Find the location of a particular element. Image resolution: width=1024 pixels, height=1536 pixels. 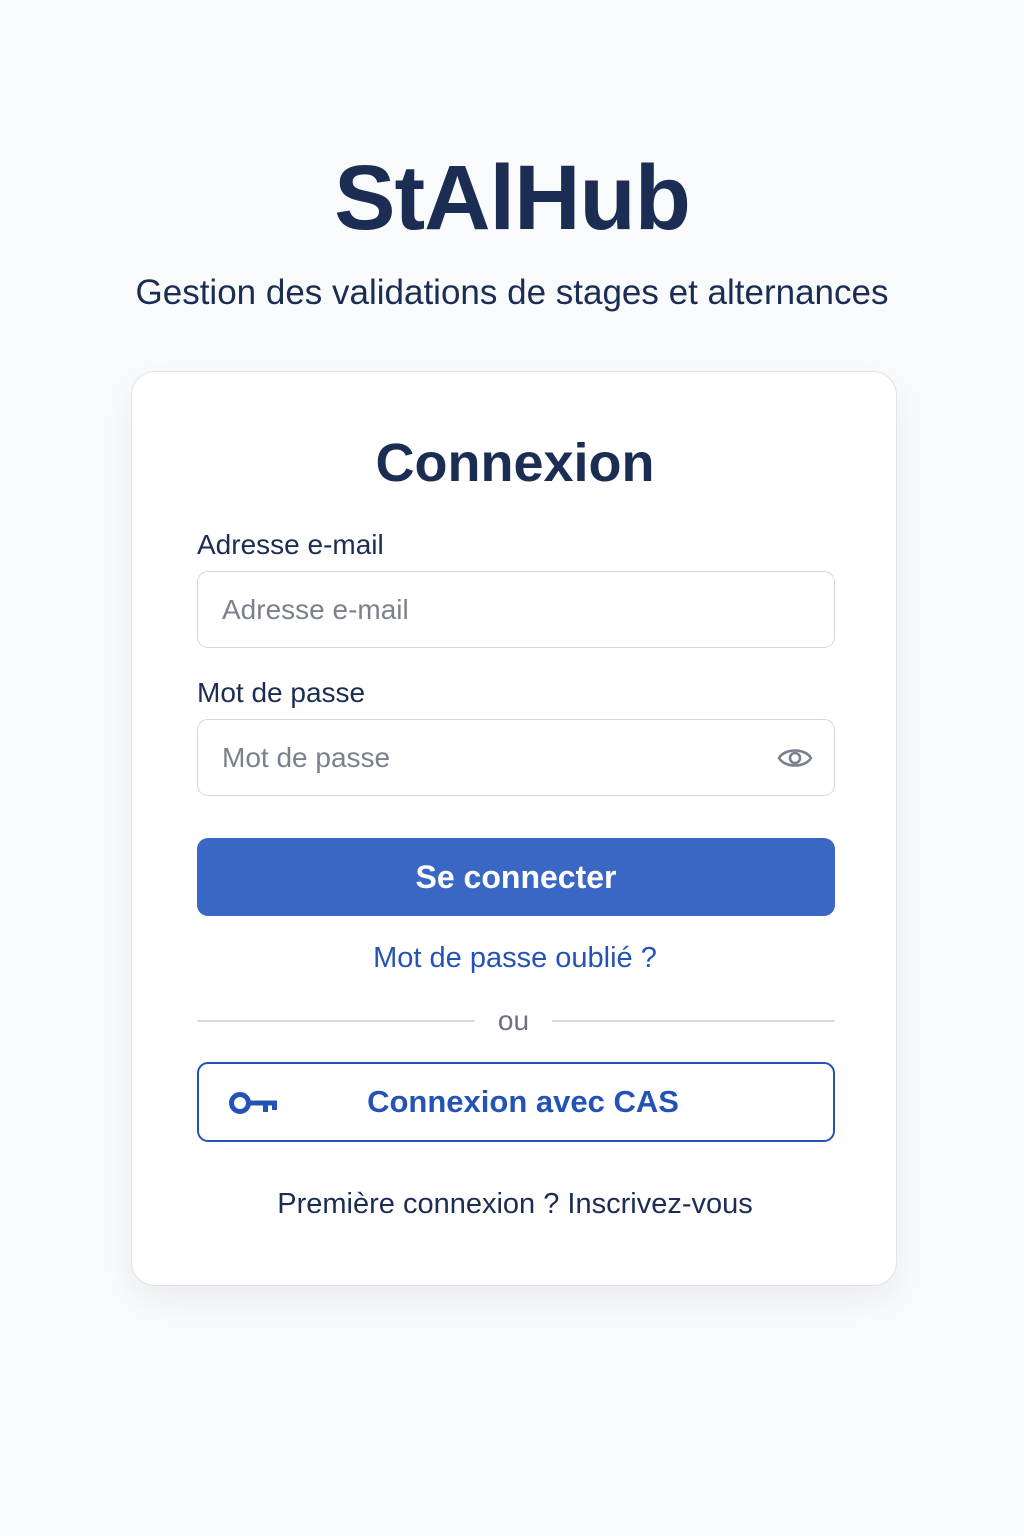

signup-link: Première connexion ? Inscrivez-vous is located at coordinates (515, 1204).